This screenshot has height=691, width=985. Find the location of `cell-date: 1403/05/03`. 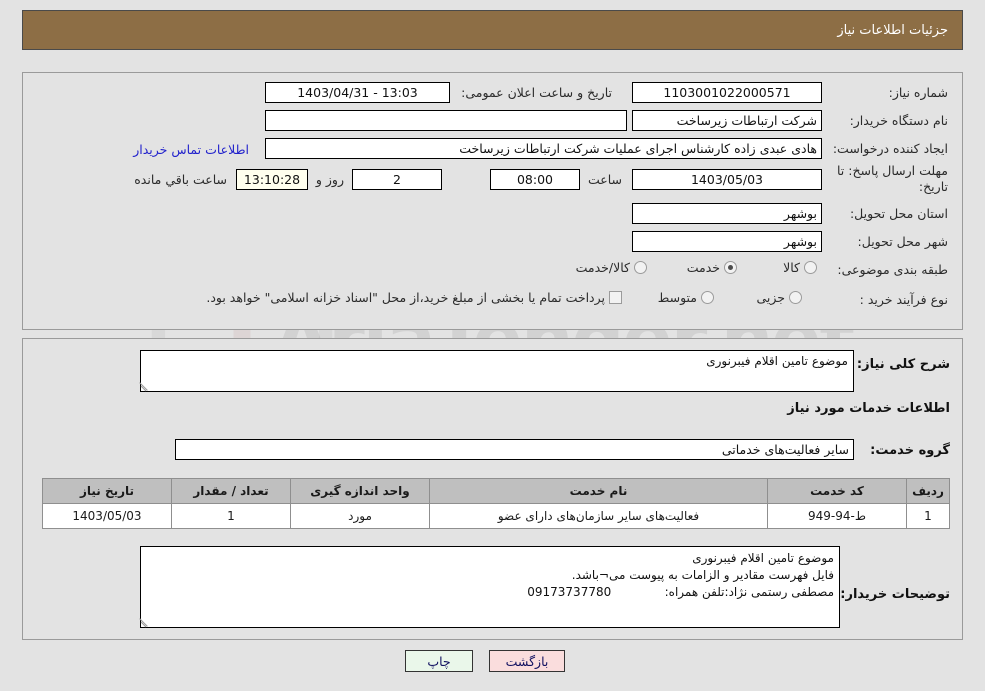

cell-date: 1403/05/03 is located at coordinates (107, 516).